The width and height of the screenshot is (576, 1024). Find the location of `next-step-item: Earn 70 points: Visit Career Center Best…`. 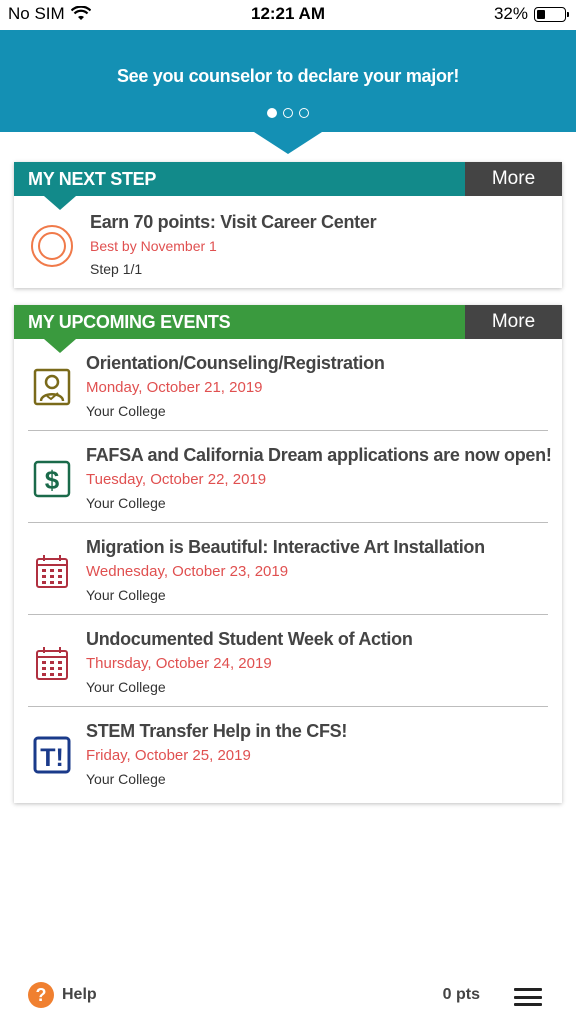

next-step-item: Earn 70 points: Visit Career Center Best… is located at coordinates (288, 242).